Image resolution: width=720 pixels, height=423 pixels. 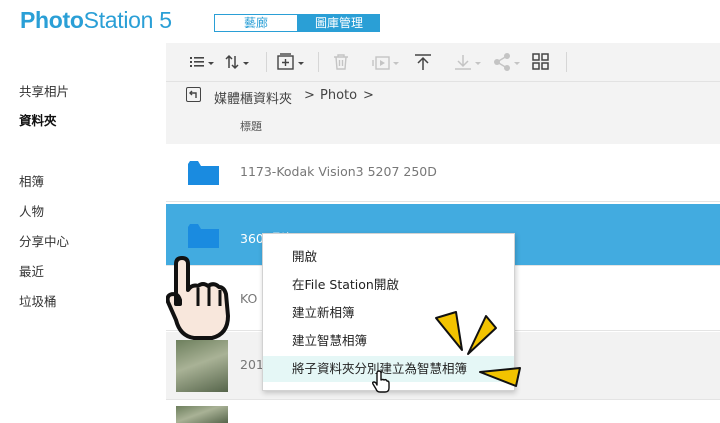 I want to click on app-logo: PhotoStation 5, so click(x=96, y=20).